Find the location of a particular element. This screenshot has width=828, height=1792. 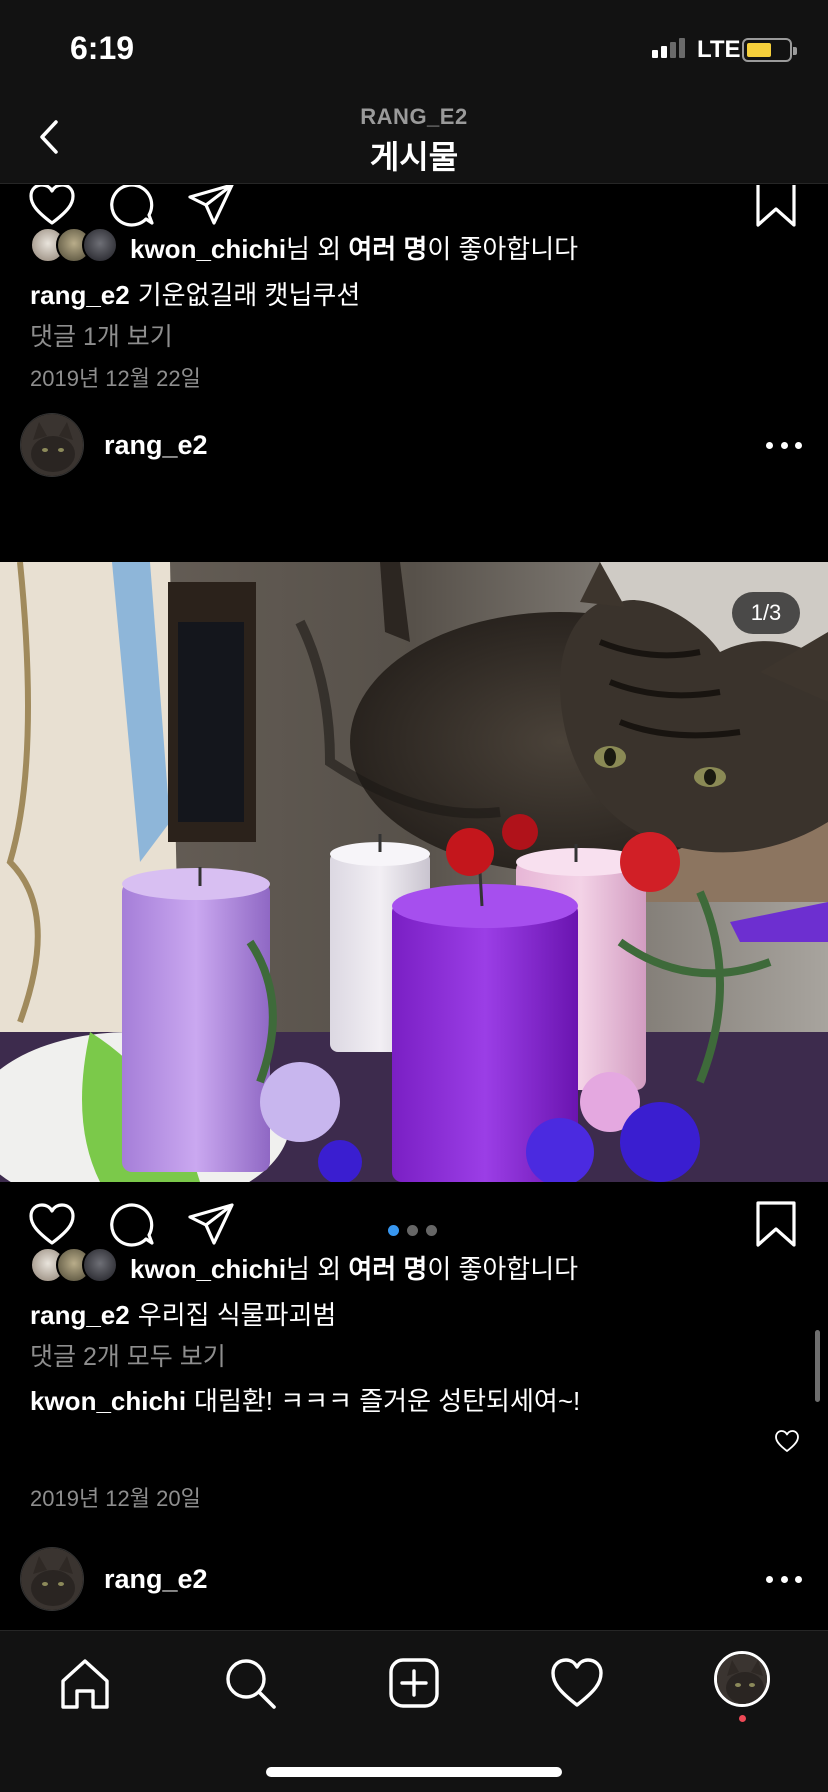

view-comments-link: 댓글 1개 보기 is located at coordinates (101, 335).